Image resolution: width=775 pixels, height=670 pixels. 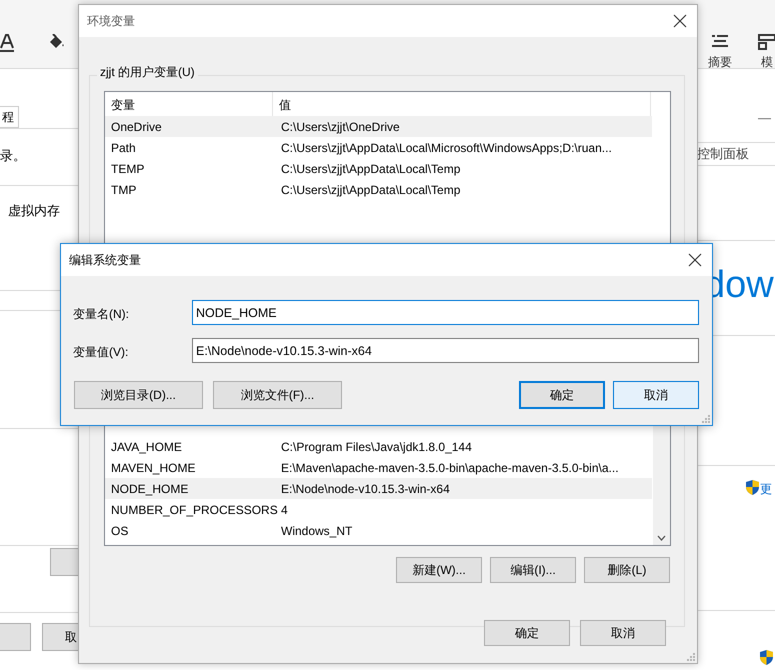 What do you see at coordinates (366, 489) in the screenshot?
I see `variable-value: E:\Node\node-v10.15.3-win-x64` at bounding box center [366, 489].